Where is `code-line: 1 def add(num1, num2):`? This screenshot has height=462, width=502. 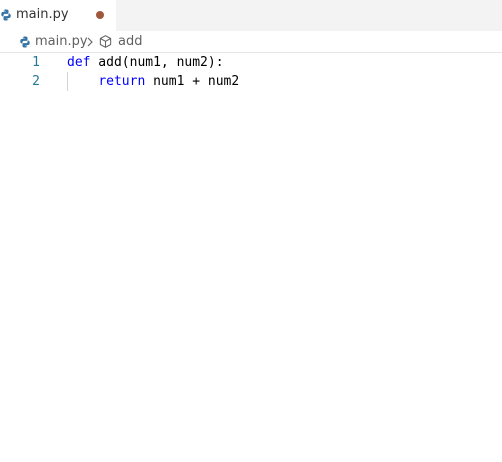 code-line: 1 def add(num1, num2): is located at coordinates (251, 62).